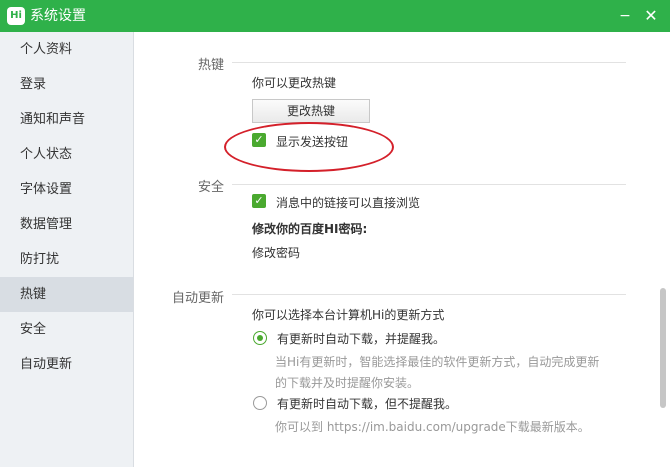 Image resolution: width=670 pixels, height=467 pixels. I want to click on sidebar-item-data: 数据管理, so click(66, 224).